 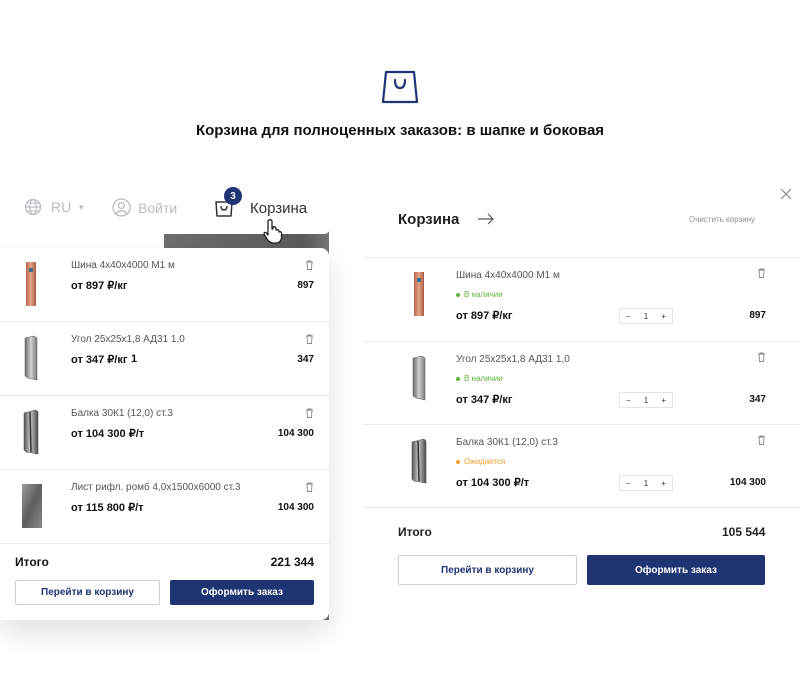 What do you see at coordinates (400, 87) in the screenshot?
I see `shopping-bag-icon` at bounding box center [400, 87].